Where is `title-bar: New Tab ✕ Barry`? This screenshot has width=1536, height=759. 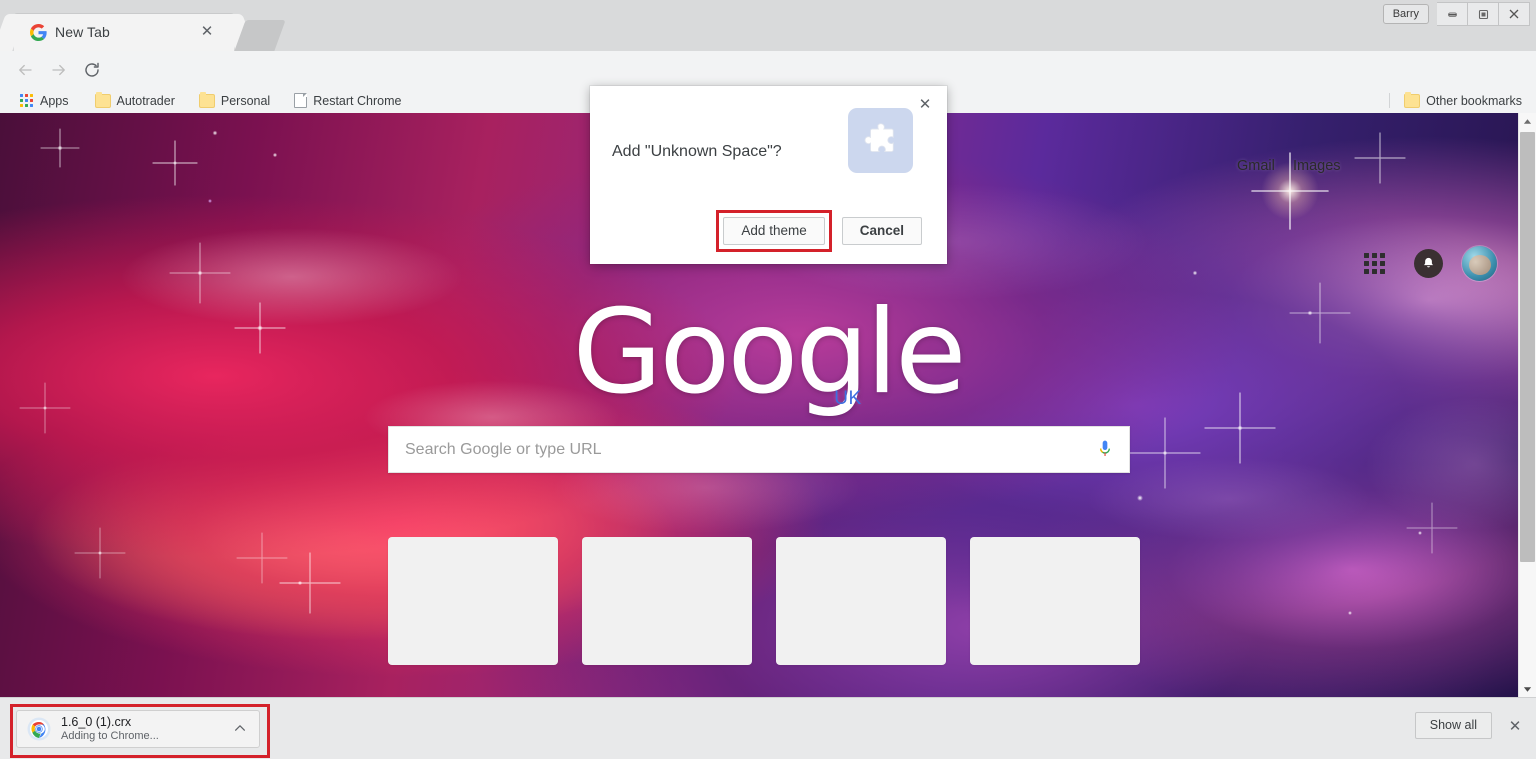
title-bar: New Tab ✕ Barry is located at coordinates (768, 25).